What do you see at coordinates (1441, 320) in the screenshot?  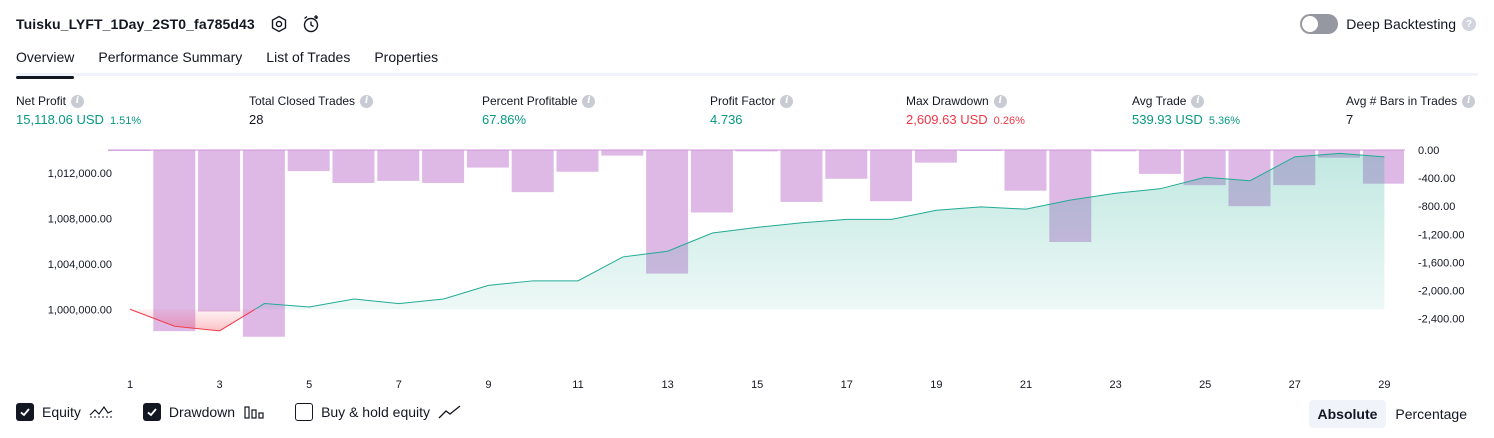 I see `y-axis-right-tick-label: -2,400.00` at bounding box center [1441, 320].